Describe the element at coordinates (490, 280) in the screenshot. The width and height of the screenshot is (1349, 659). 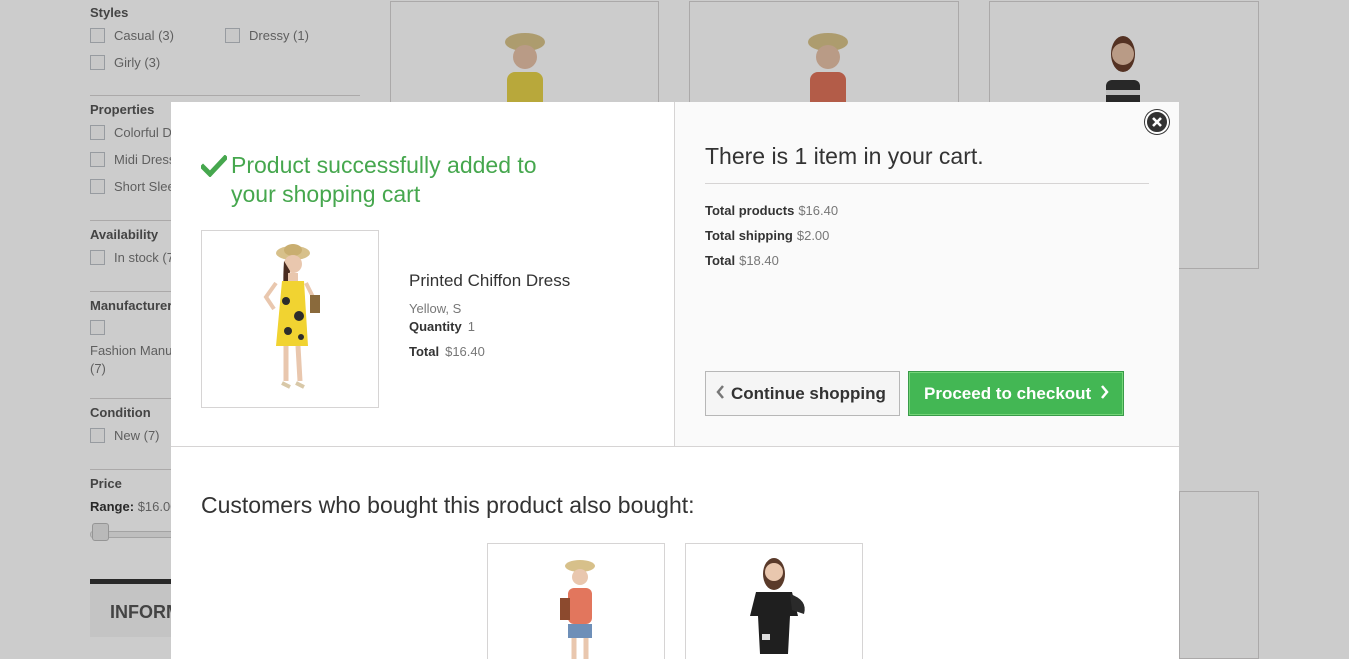
I see `product-name: Printed Chiffon Dress` at that location.